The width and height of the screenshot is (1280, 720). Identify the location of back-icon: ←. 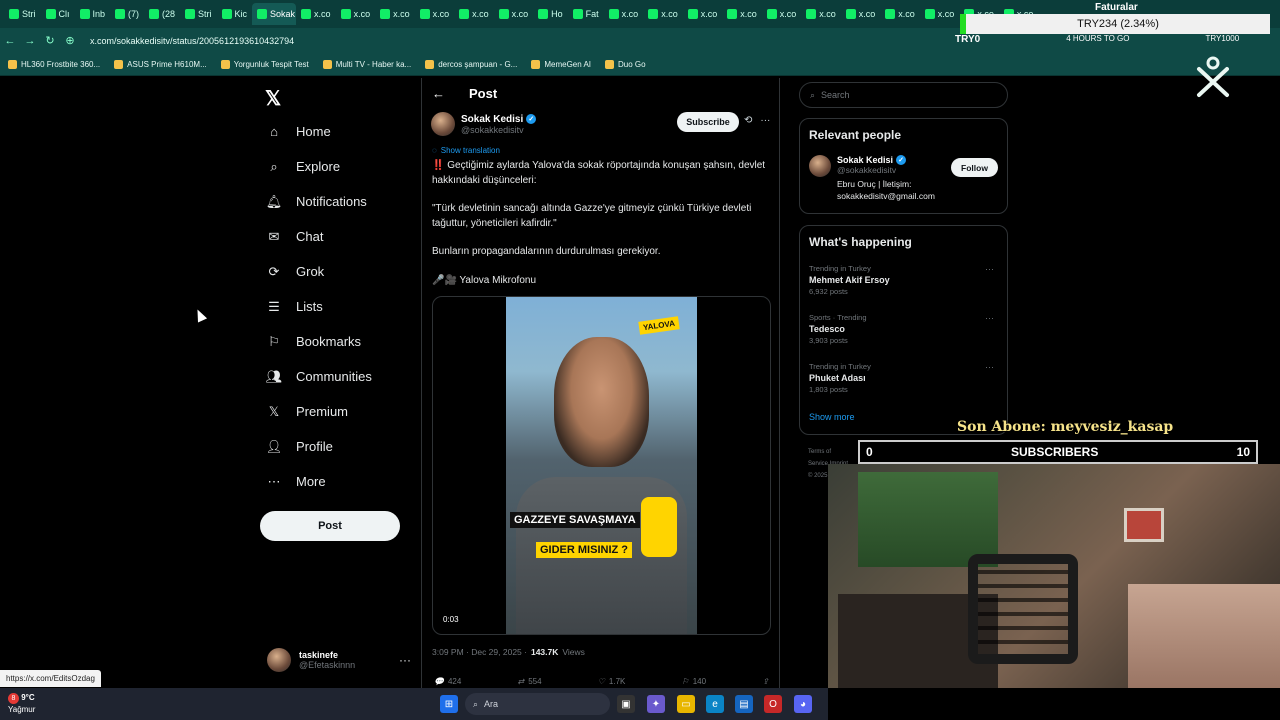
(10, 41).